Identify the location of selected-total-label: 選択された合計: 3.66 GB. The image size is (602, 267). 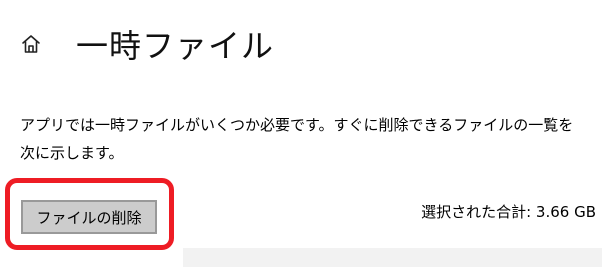
(508, 212).